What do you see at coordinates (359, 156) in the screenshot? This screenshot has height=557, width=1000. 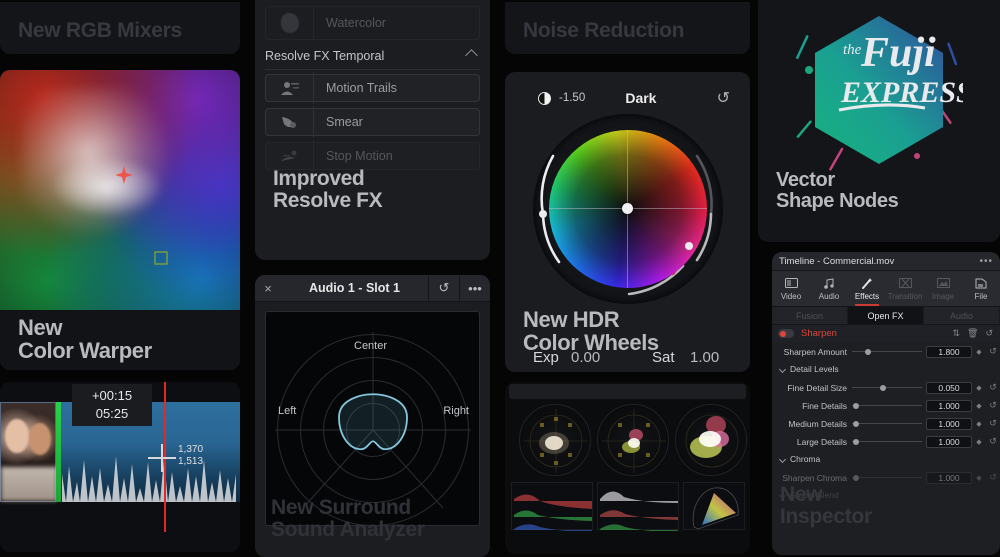 I see `fx-item-label: Stop Motion` at bounding box center [359, 156].